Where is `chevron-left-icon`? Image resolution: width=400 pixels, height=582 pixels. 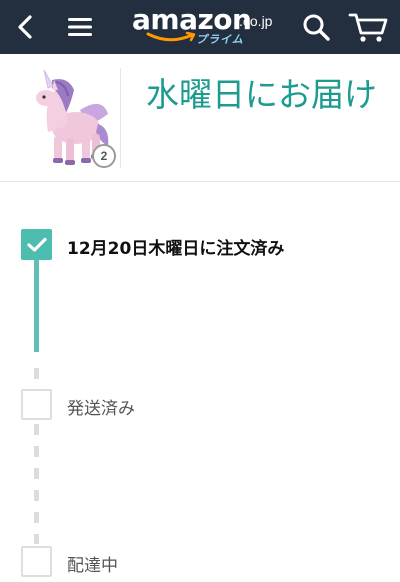 chevron-left-icon is located at coordinates (25, 27).